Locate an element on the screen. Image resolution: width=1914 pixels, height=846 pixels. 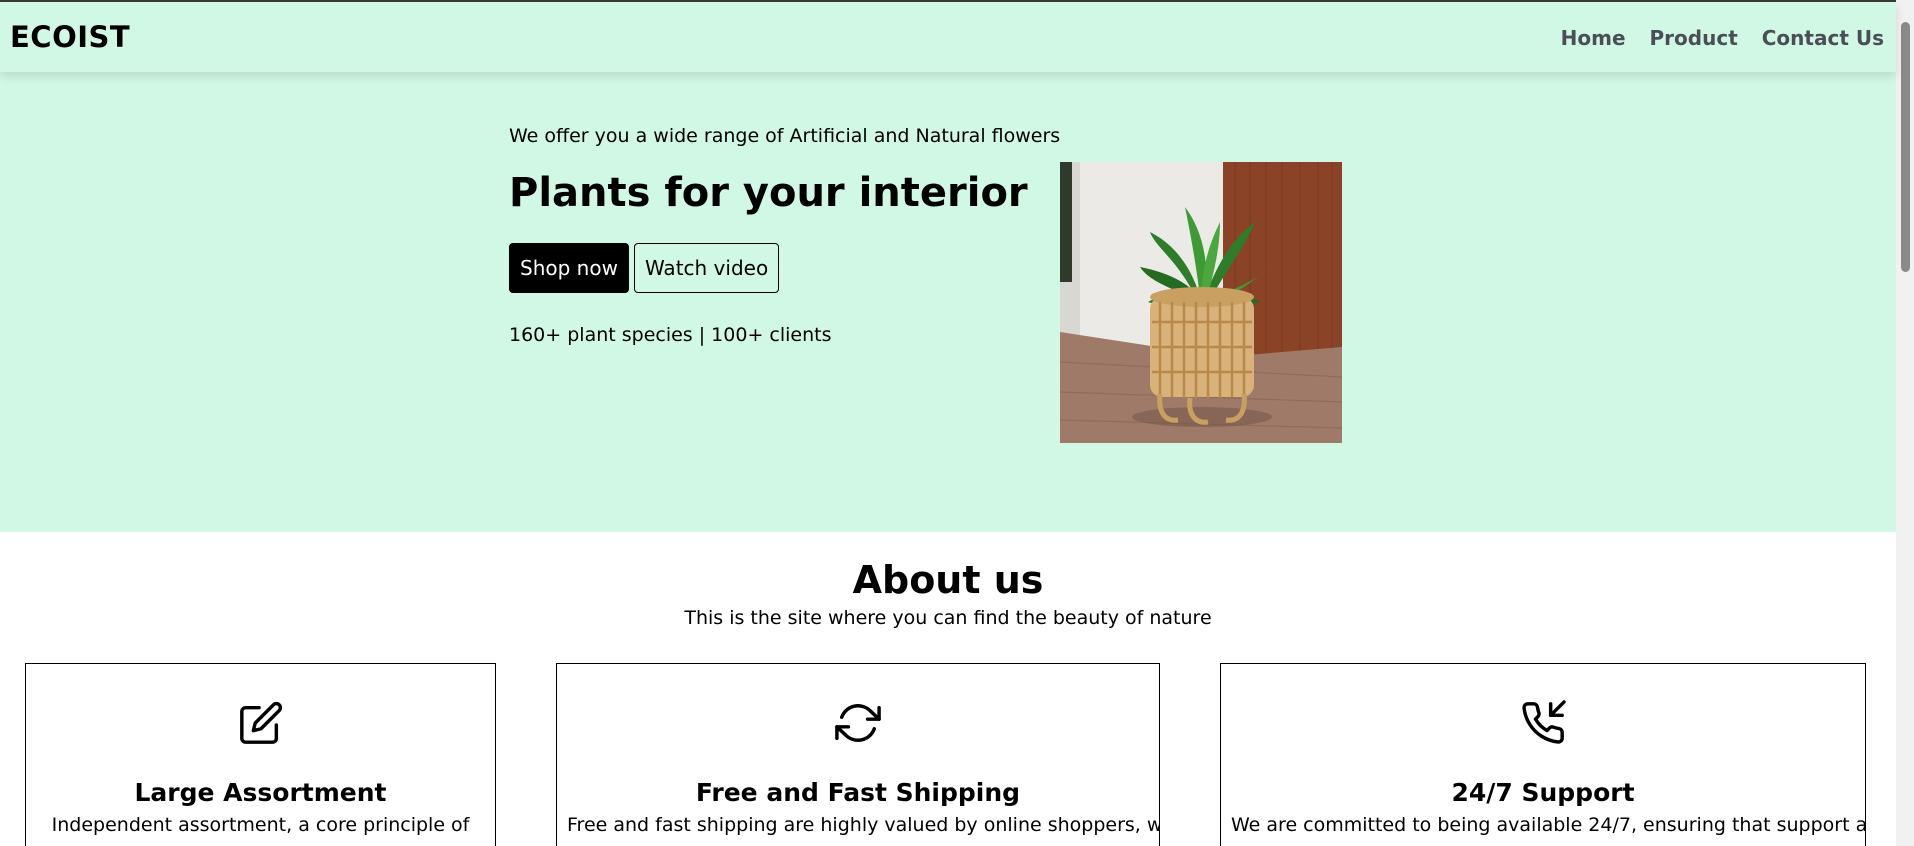
scrollbar-thumb is located at coordinates (1905, 147).